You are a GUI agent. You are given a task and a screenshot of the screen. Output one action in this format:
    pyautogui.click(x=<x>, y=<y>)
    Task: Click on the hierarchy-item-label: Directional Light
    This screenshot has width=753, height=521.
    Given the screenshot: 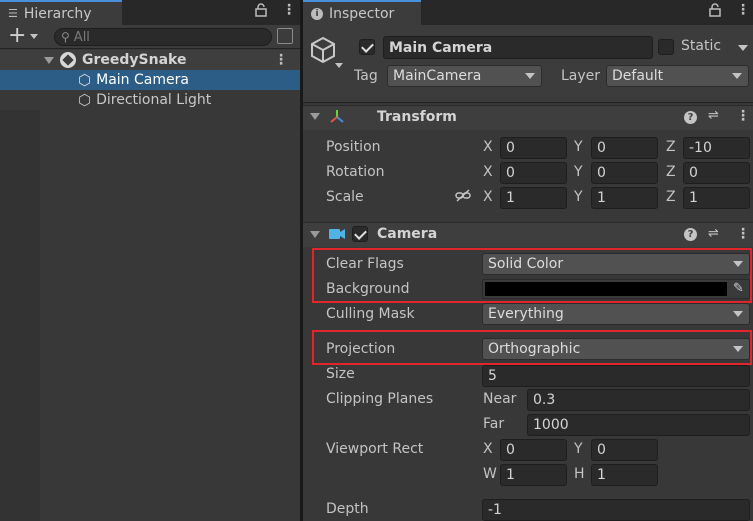 What is the action you would take?
    pyautogui.click(x=154, y=100)
    